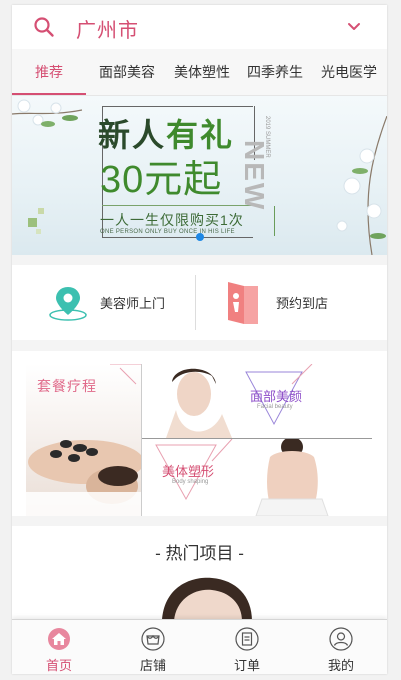  What do you see at coordinates (199, 553) in the screenshot?
I see `hot-items-heading: - 热门项目 -` at bounding box center [199, 553].